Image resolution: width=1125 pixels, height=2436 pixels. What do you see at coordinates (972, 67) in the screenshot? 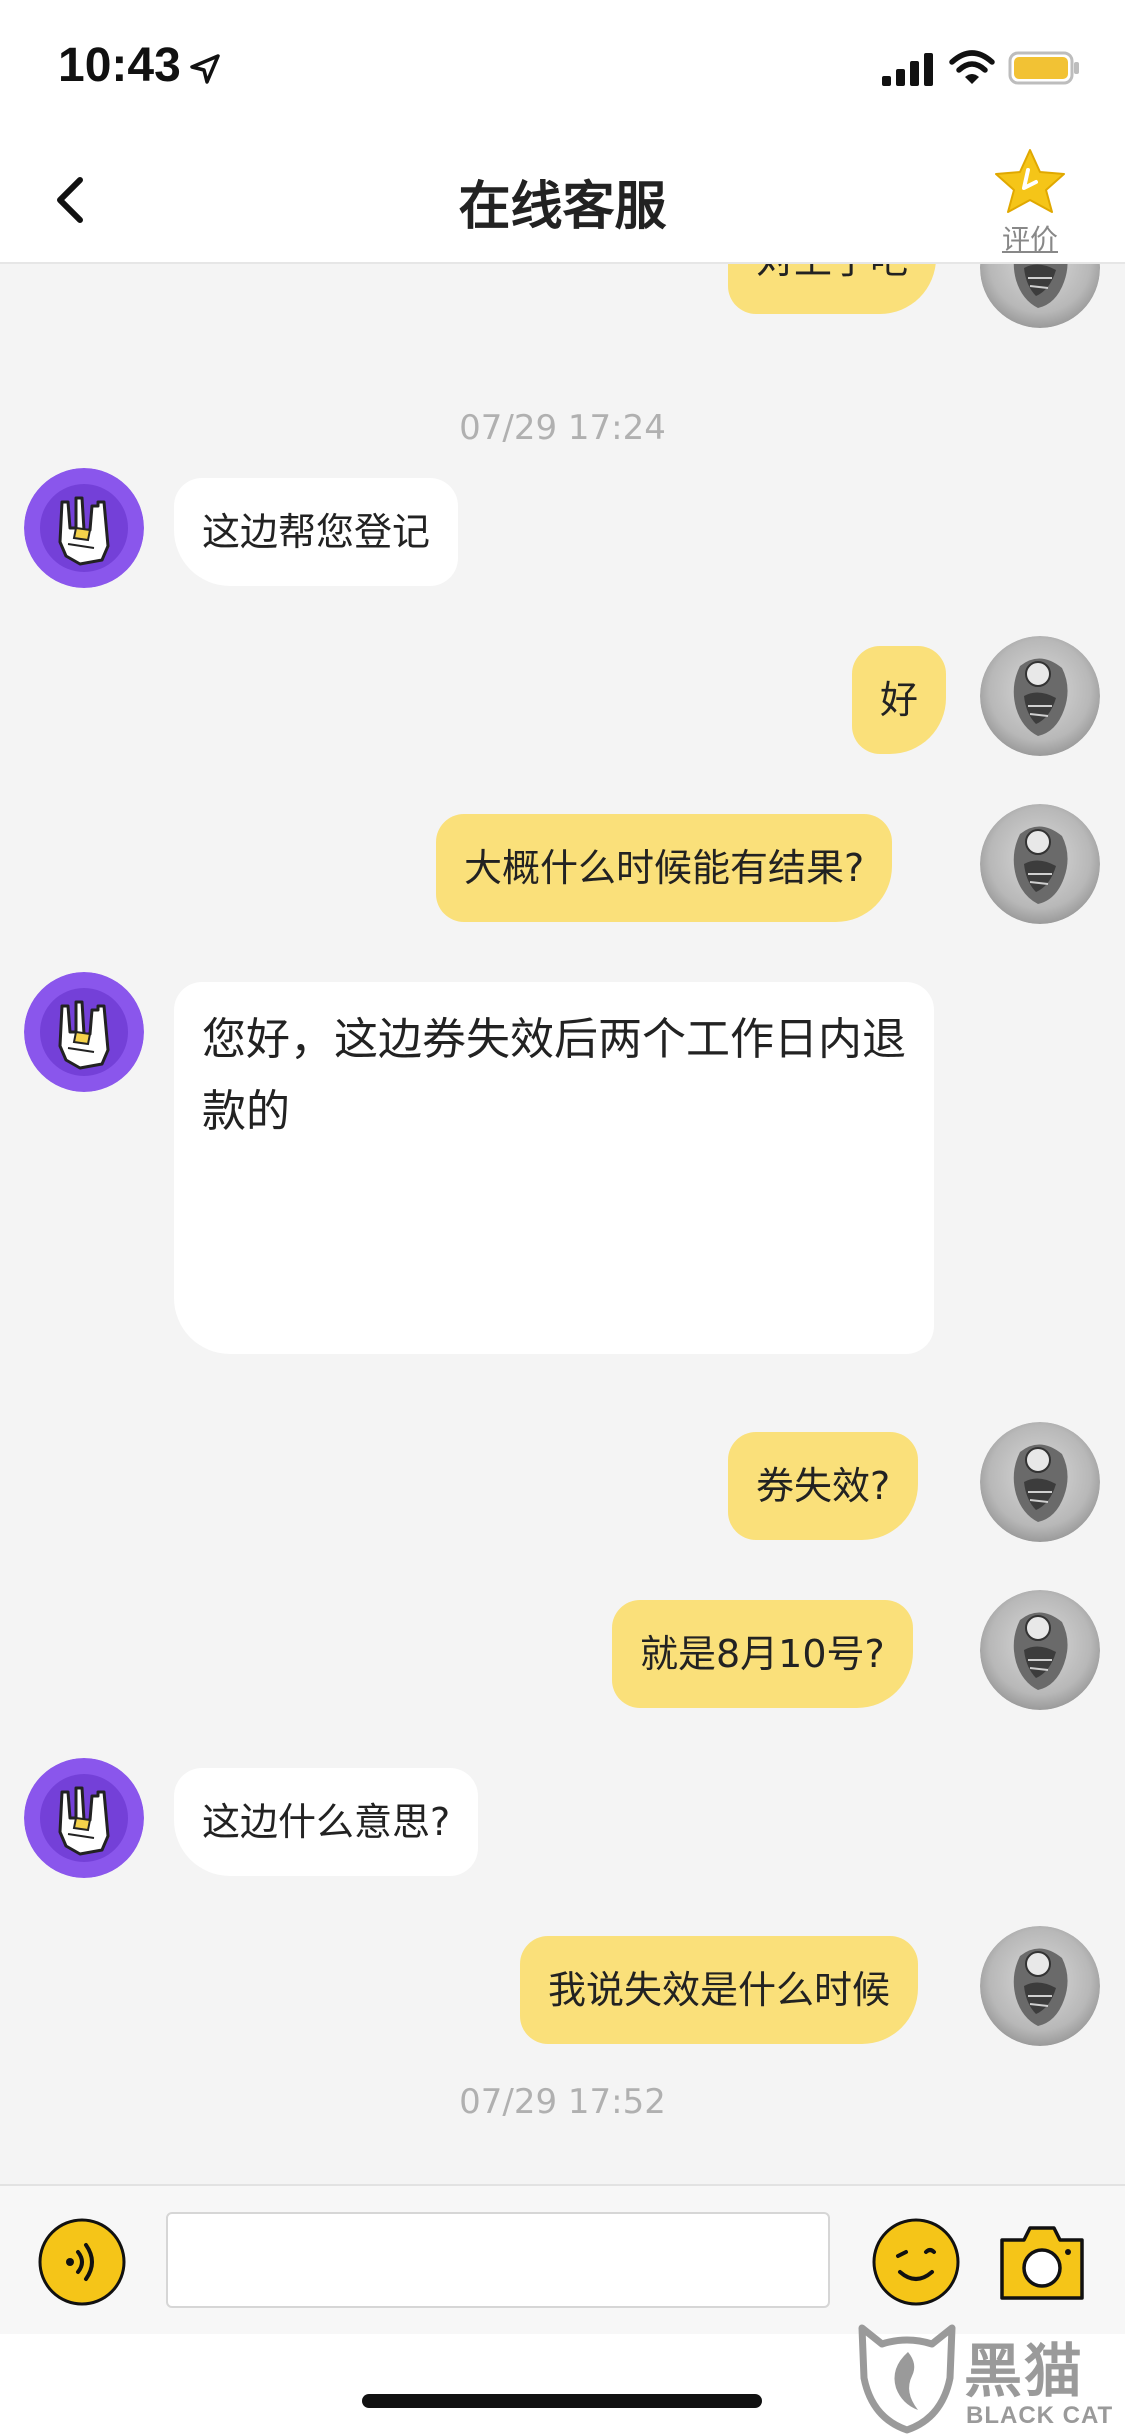
I see `wifi-icon` at bounding box center [972, 67].